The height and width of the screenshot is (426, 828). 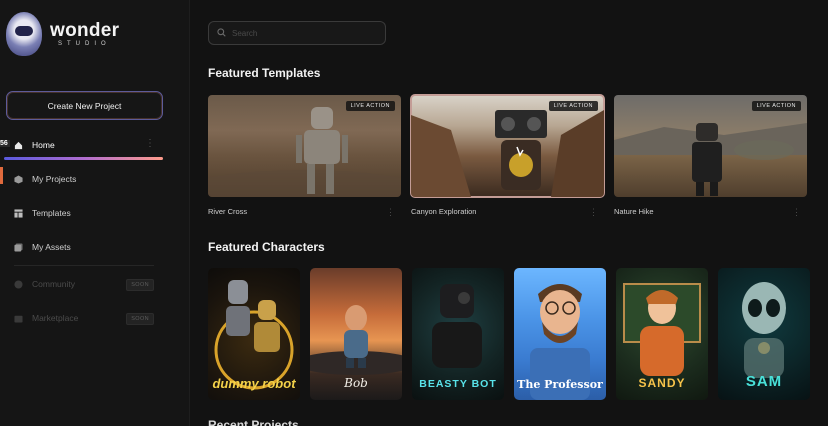 I want to click on character-name: dummy robot, so click(x=254, y=383).